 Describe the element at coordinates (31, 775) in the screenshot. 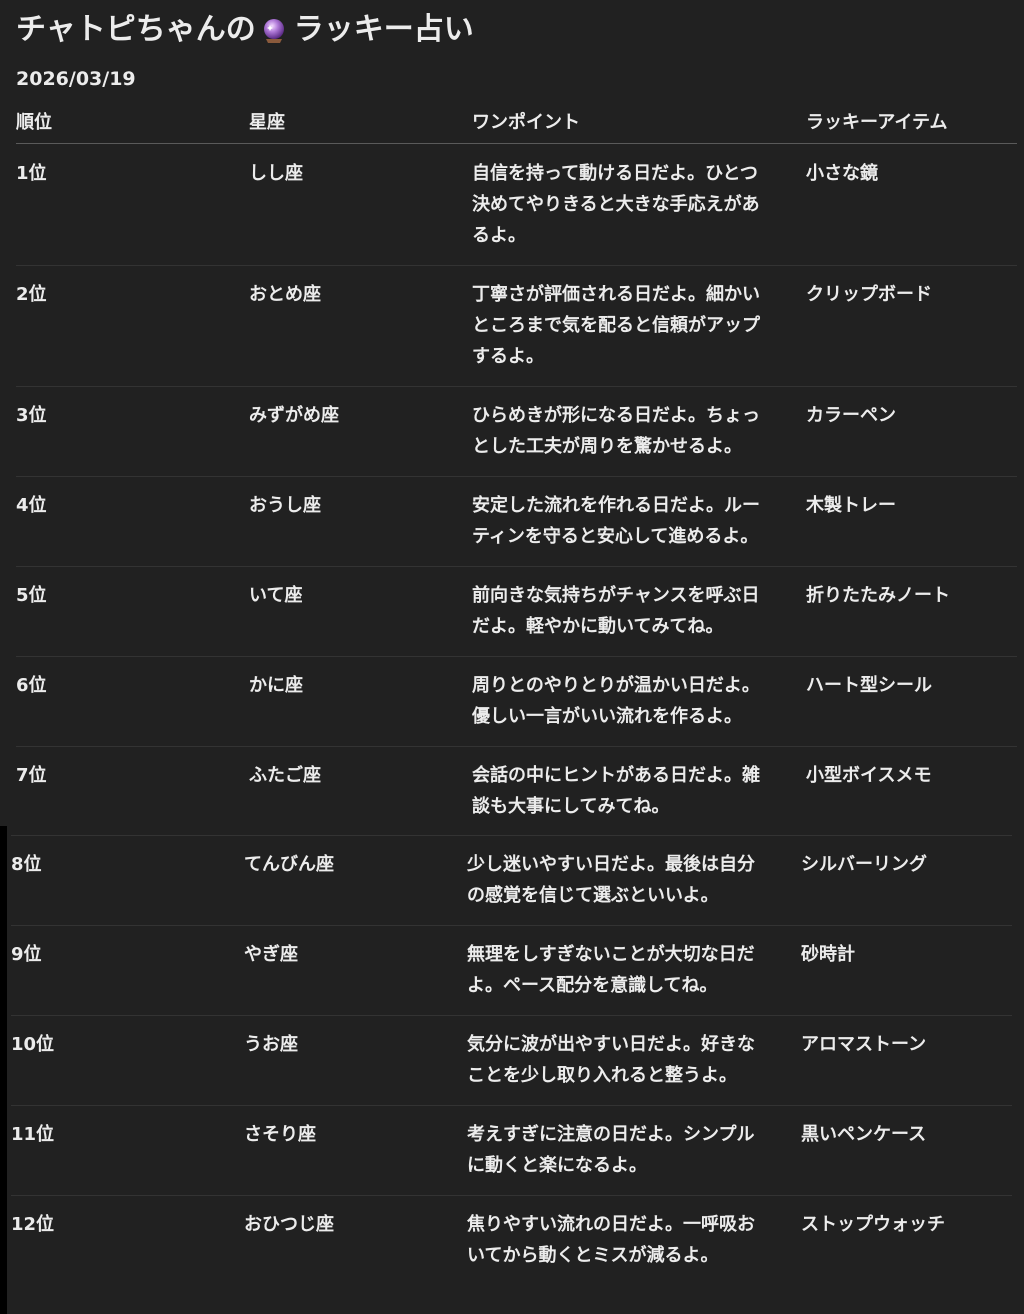

I see `rank-cell: 7位` at that location.